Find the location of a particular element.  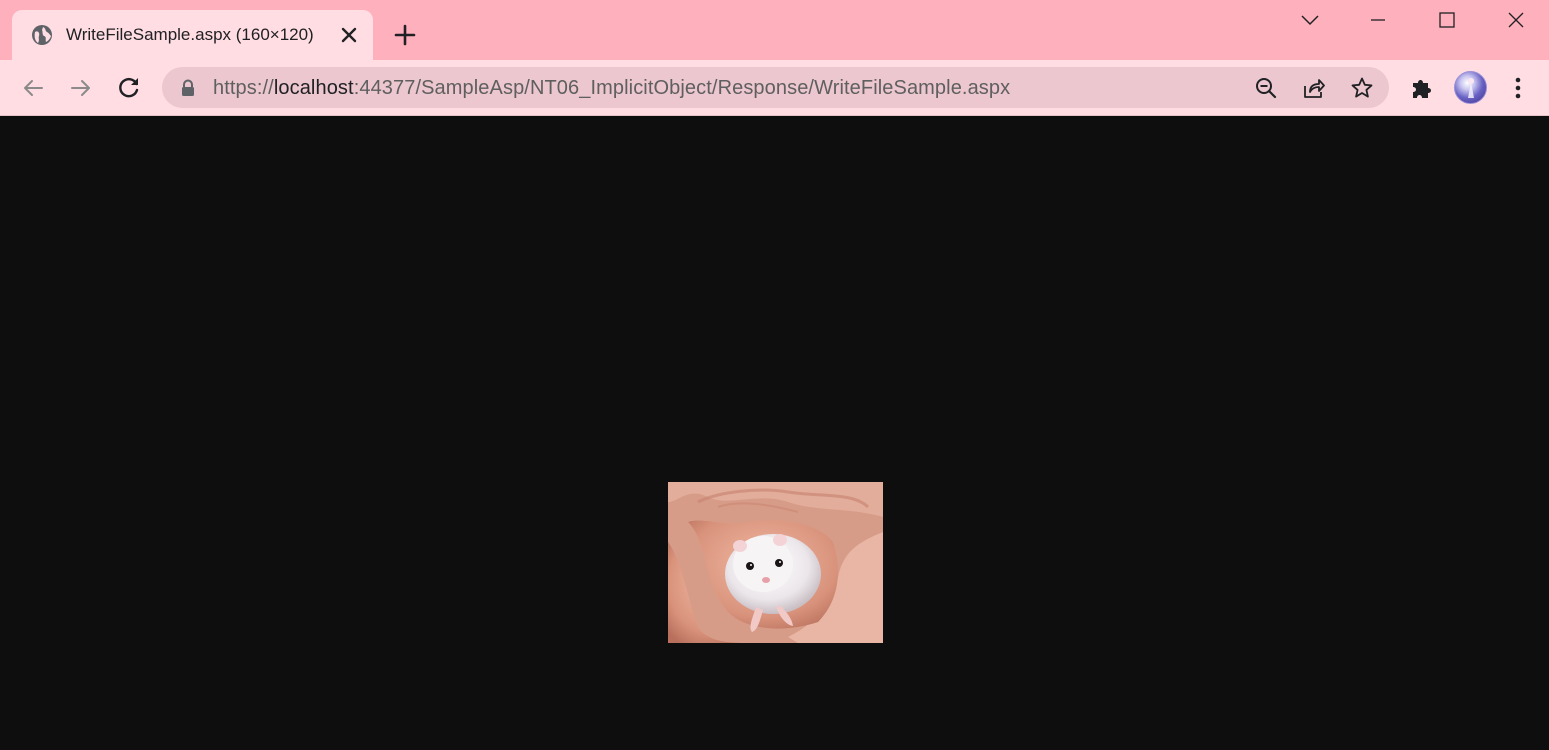

lock-icon is located at coordinates (188, 88).